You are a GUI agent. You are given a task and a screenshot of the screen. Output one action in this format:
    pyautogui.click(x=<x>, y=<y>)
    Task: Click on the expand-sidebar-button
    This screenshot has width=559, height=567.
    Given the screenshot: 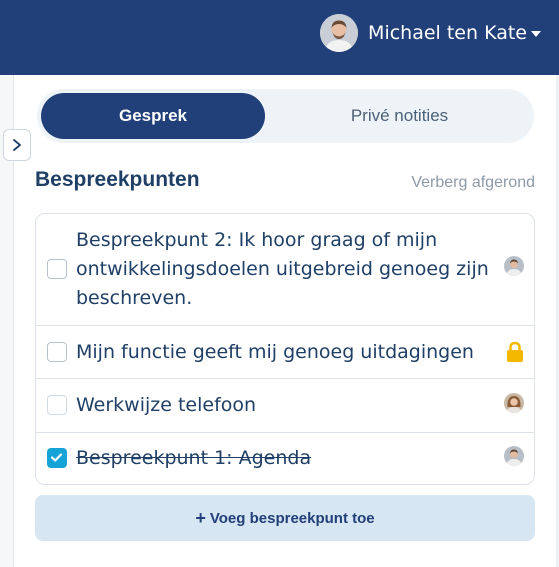 What is the action you would take?
    pyautogui.click(x=17, y=145)
    